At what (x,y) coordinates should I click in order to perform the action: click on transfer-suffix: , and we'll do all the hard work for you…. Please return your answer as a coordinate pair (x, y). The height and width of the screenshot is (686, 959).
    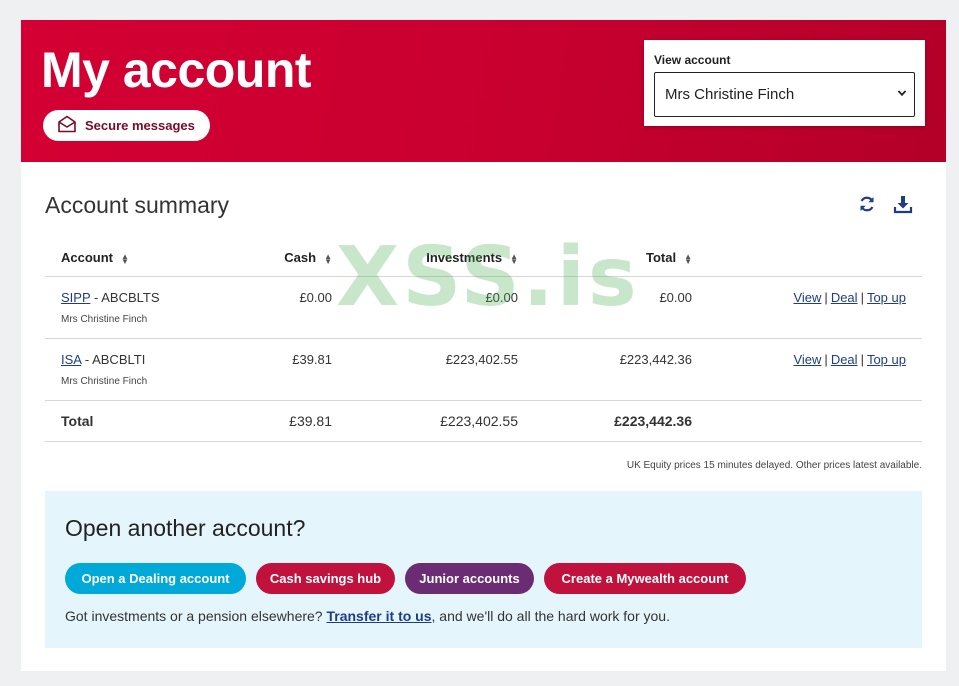
    Looking at the image, I should click on (550, 616).